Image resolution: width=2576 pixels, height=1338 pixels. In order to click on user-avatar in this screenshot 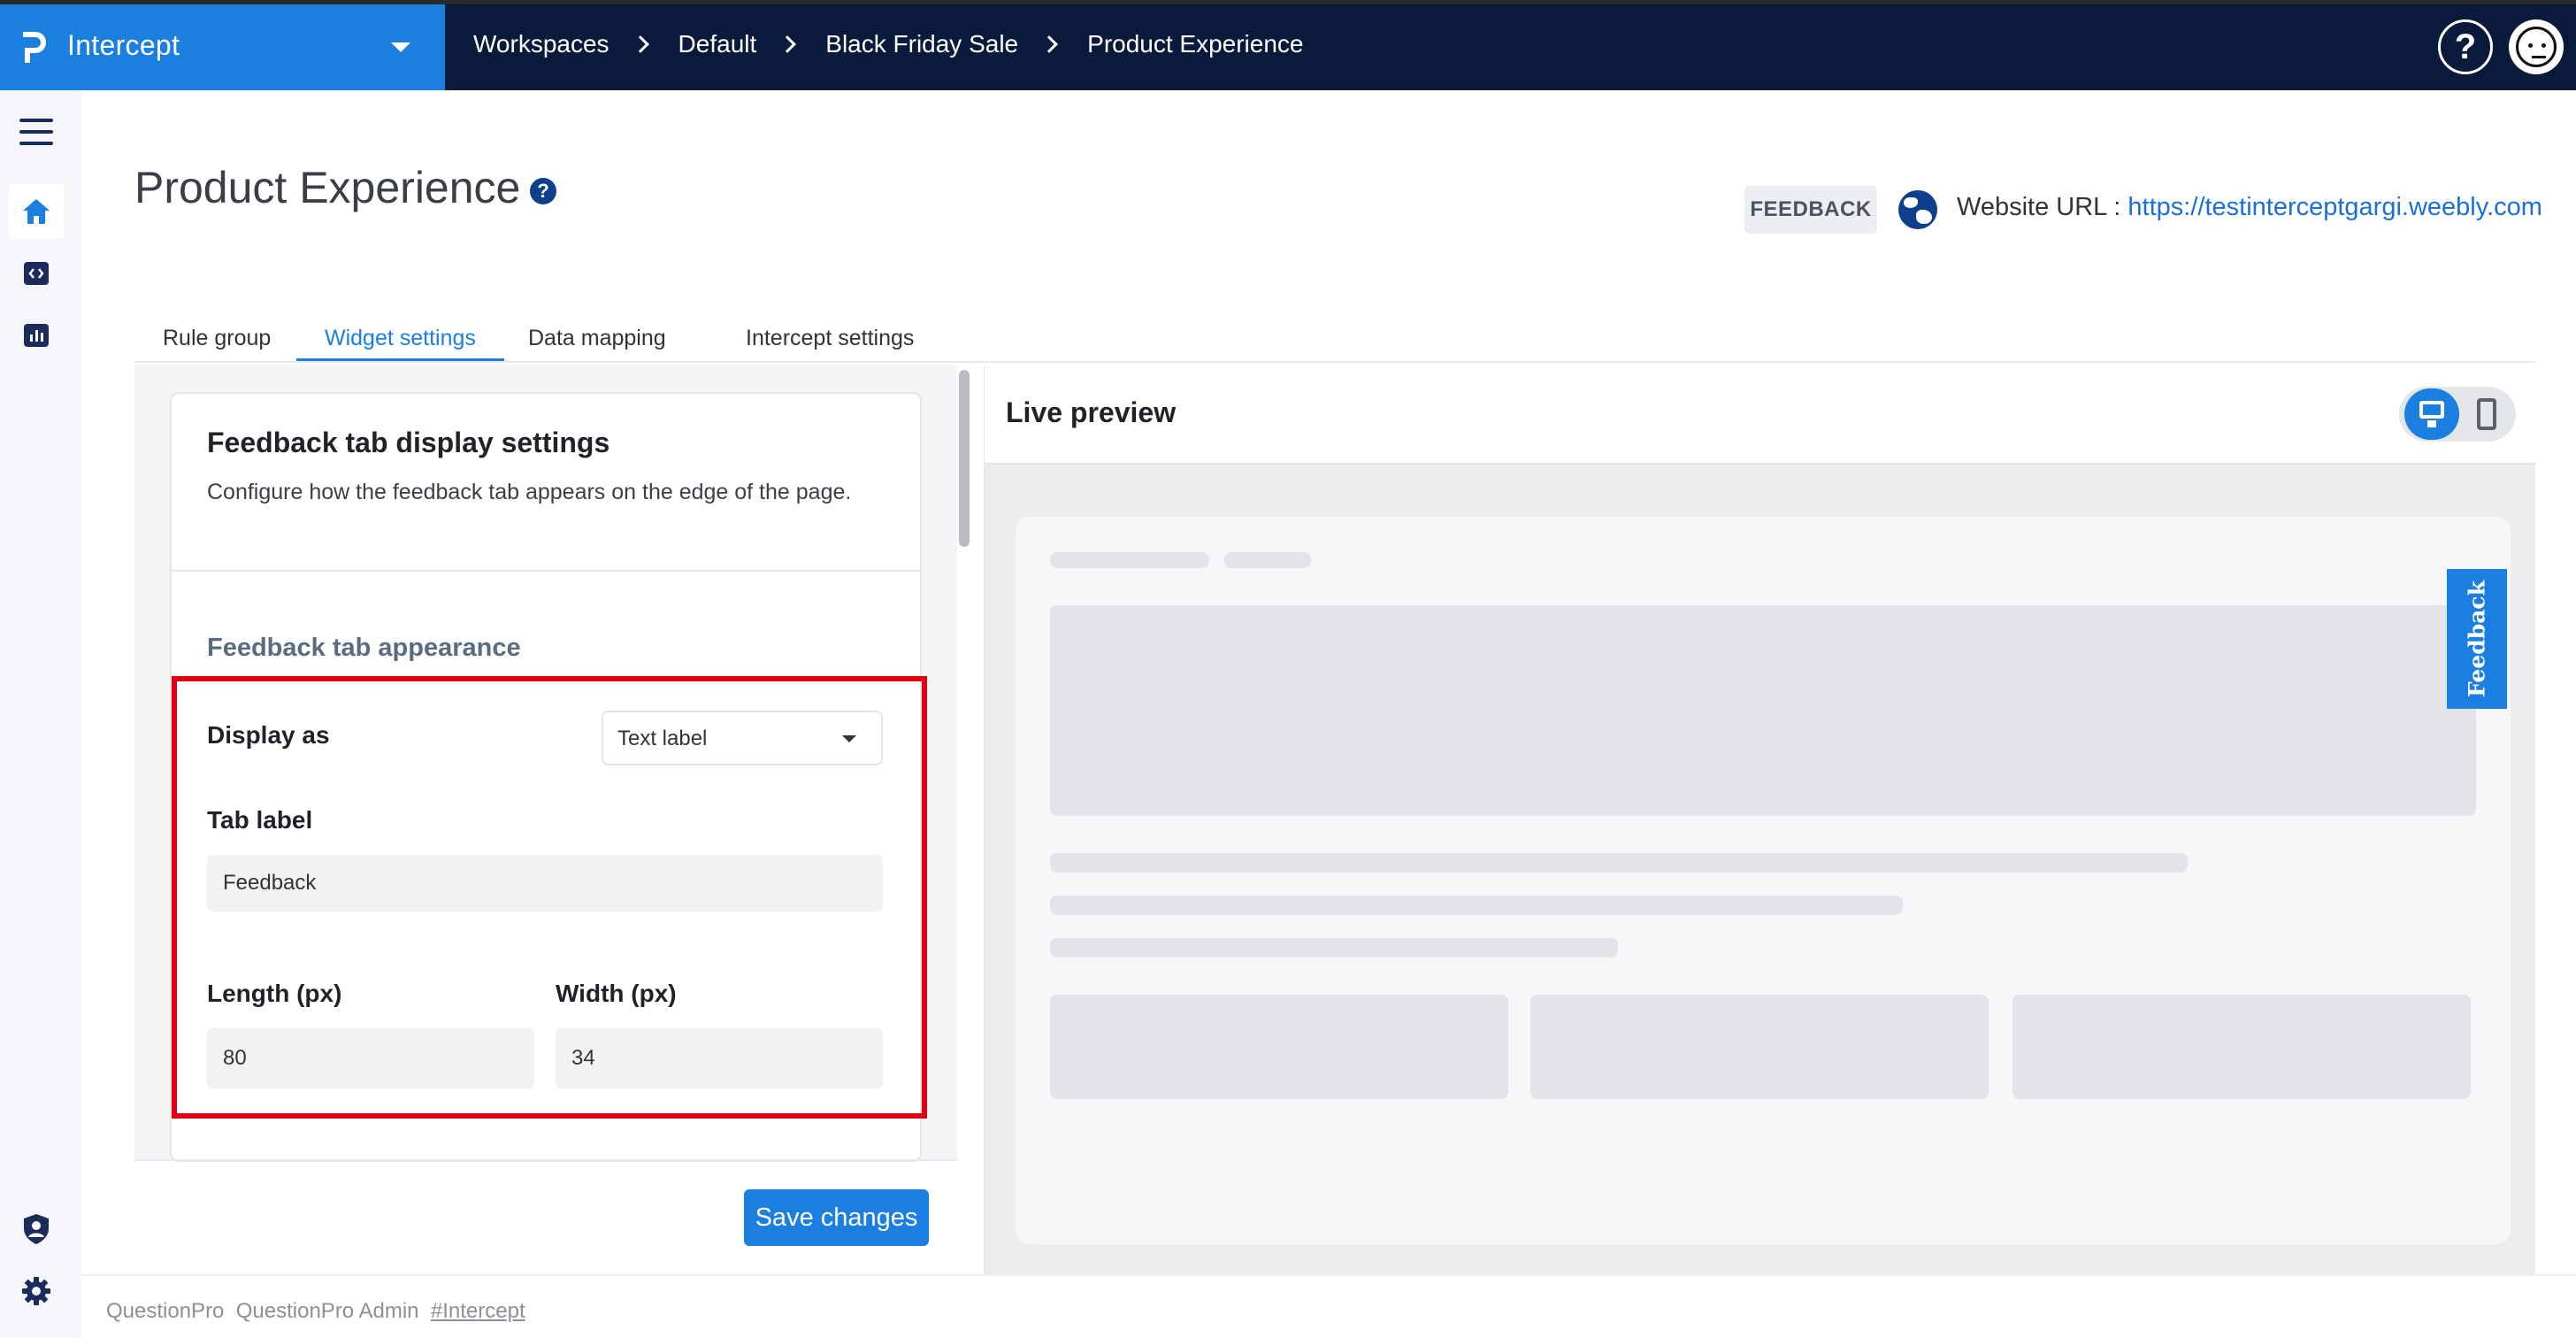, I will do `click(2536, 46)`.